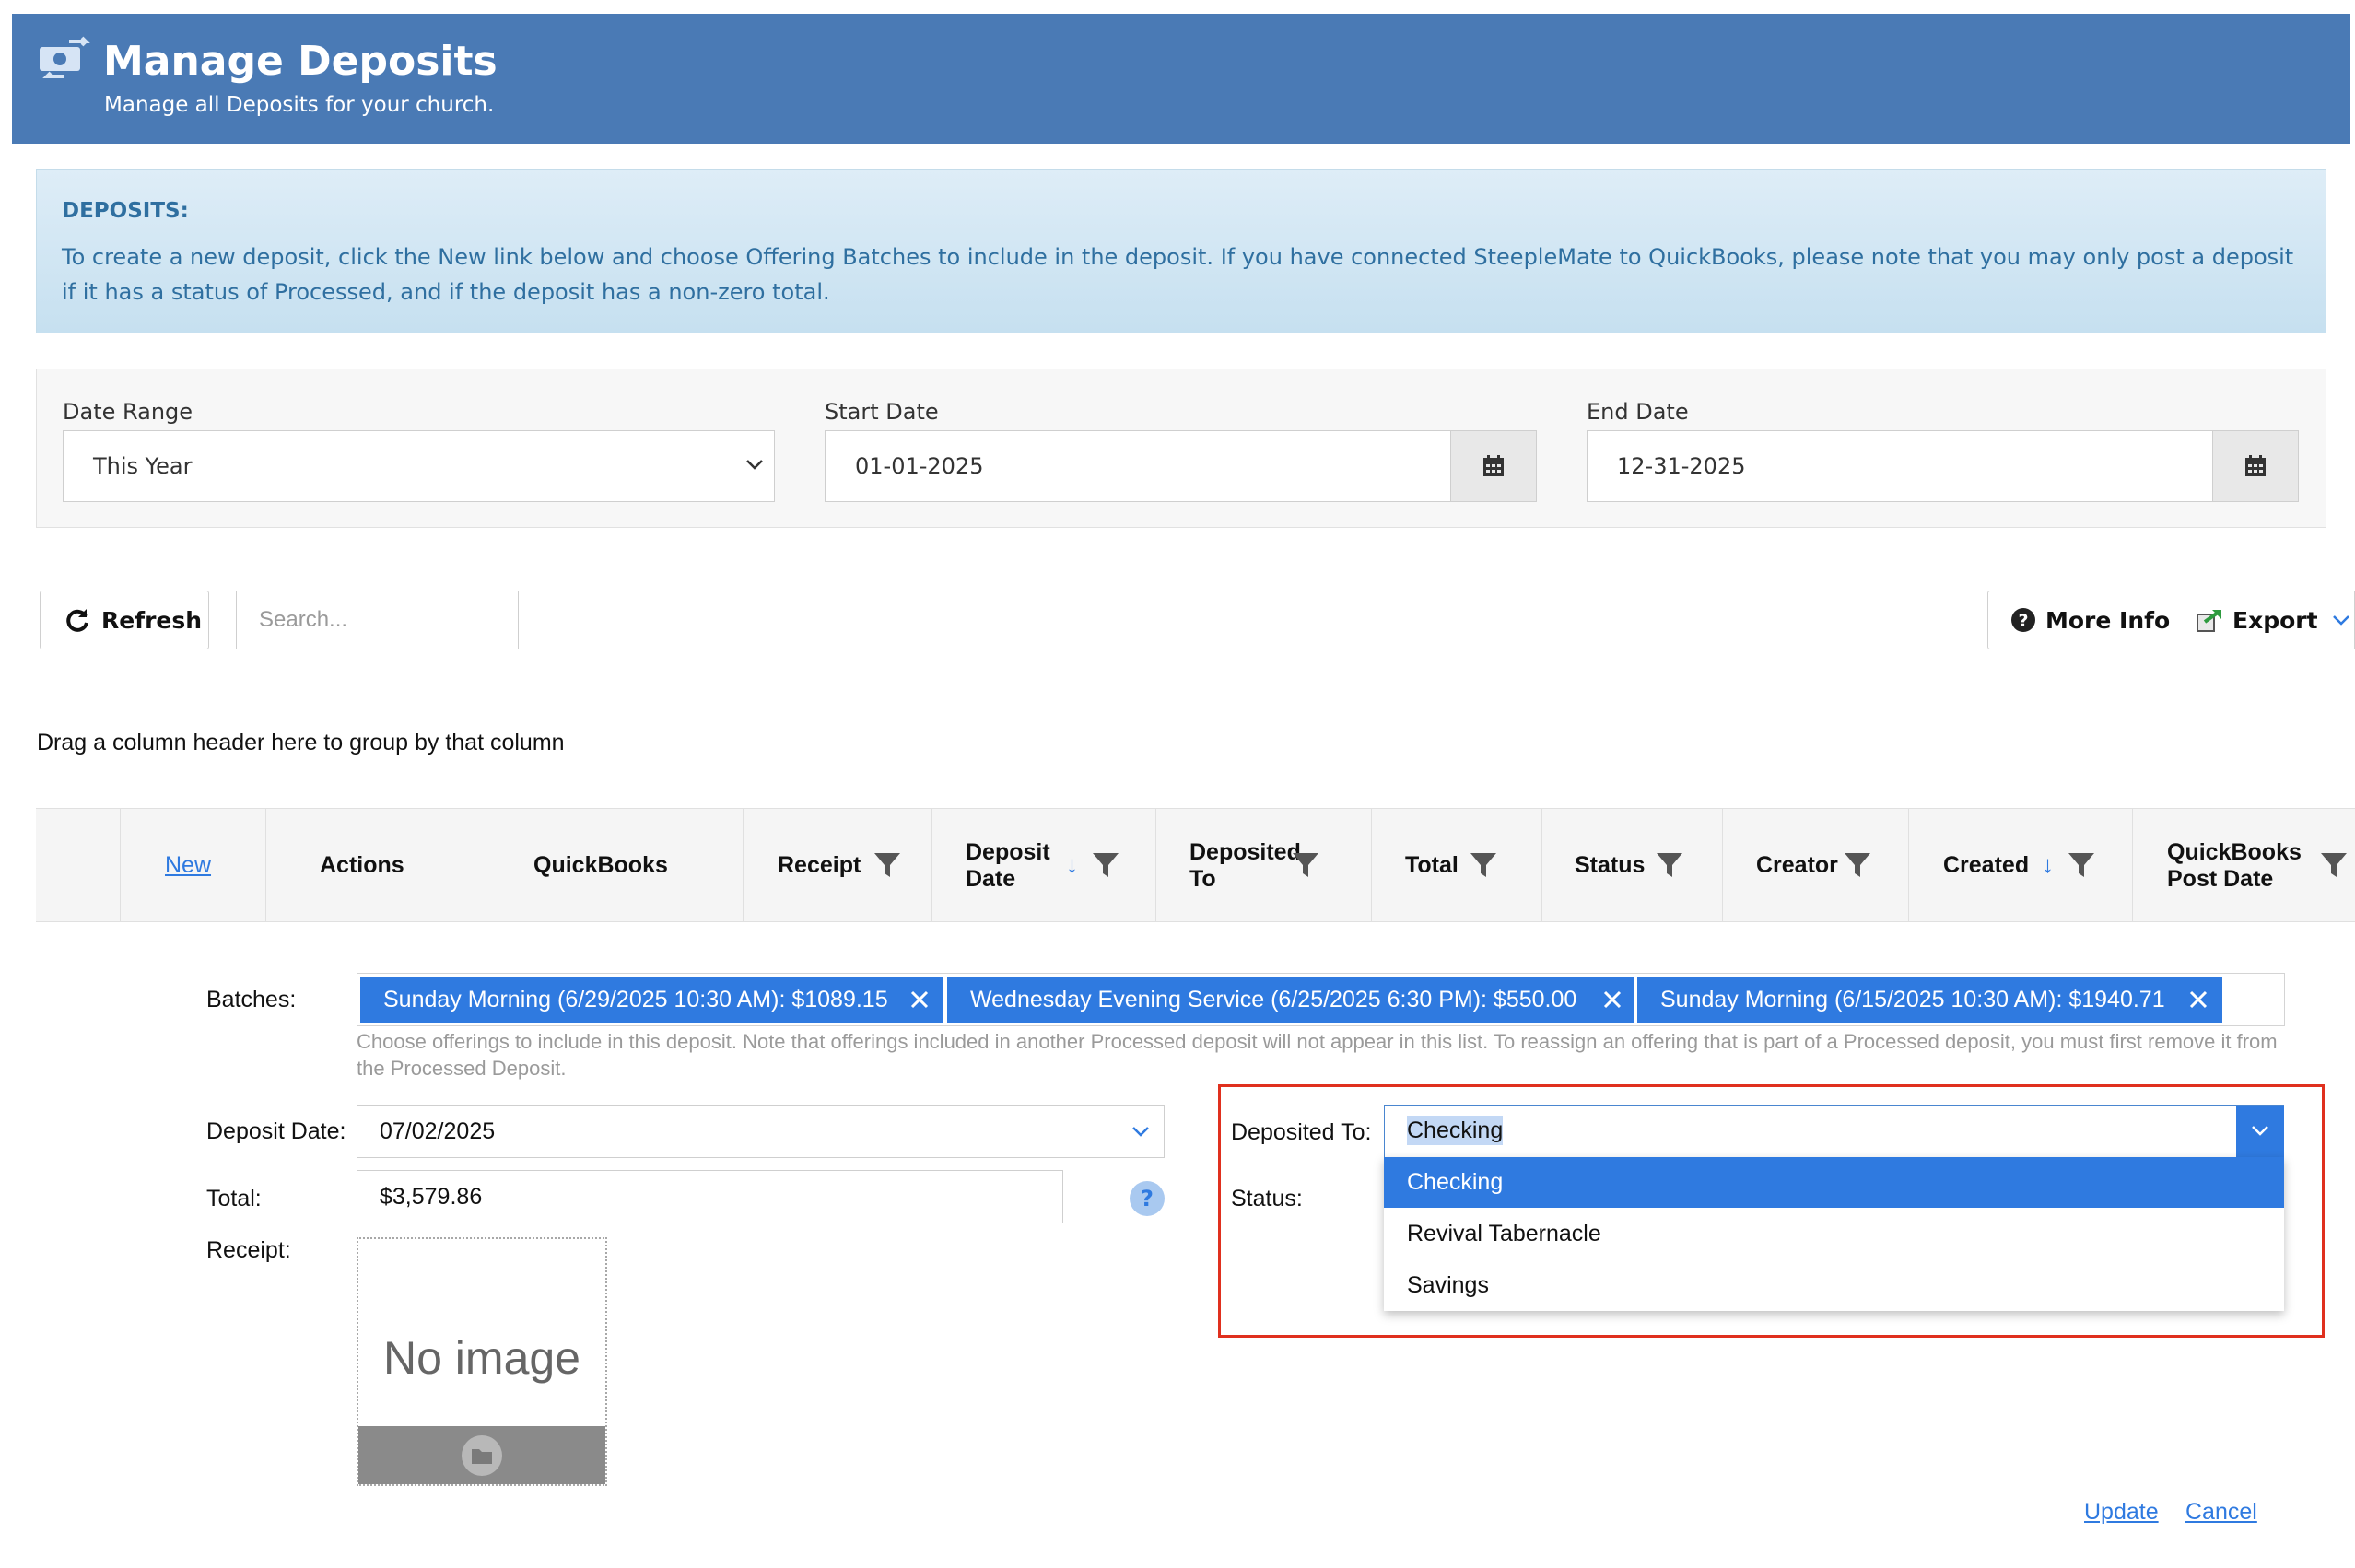 This screenshot has width=2355, height=1568. I want to click on no-image-text: No image, so click(482, 1358).